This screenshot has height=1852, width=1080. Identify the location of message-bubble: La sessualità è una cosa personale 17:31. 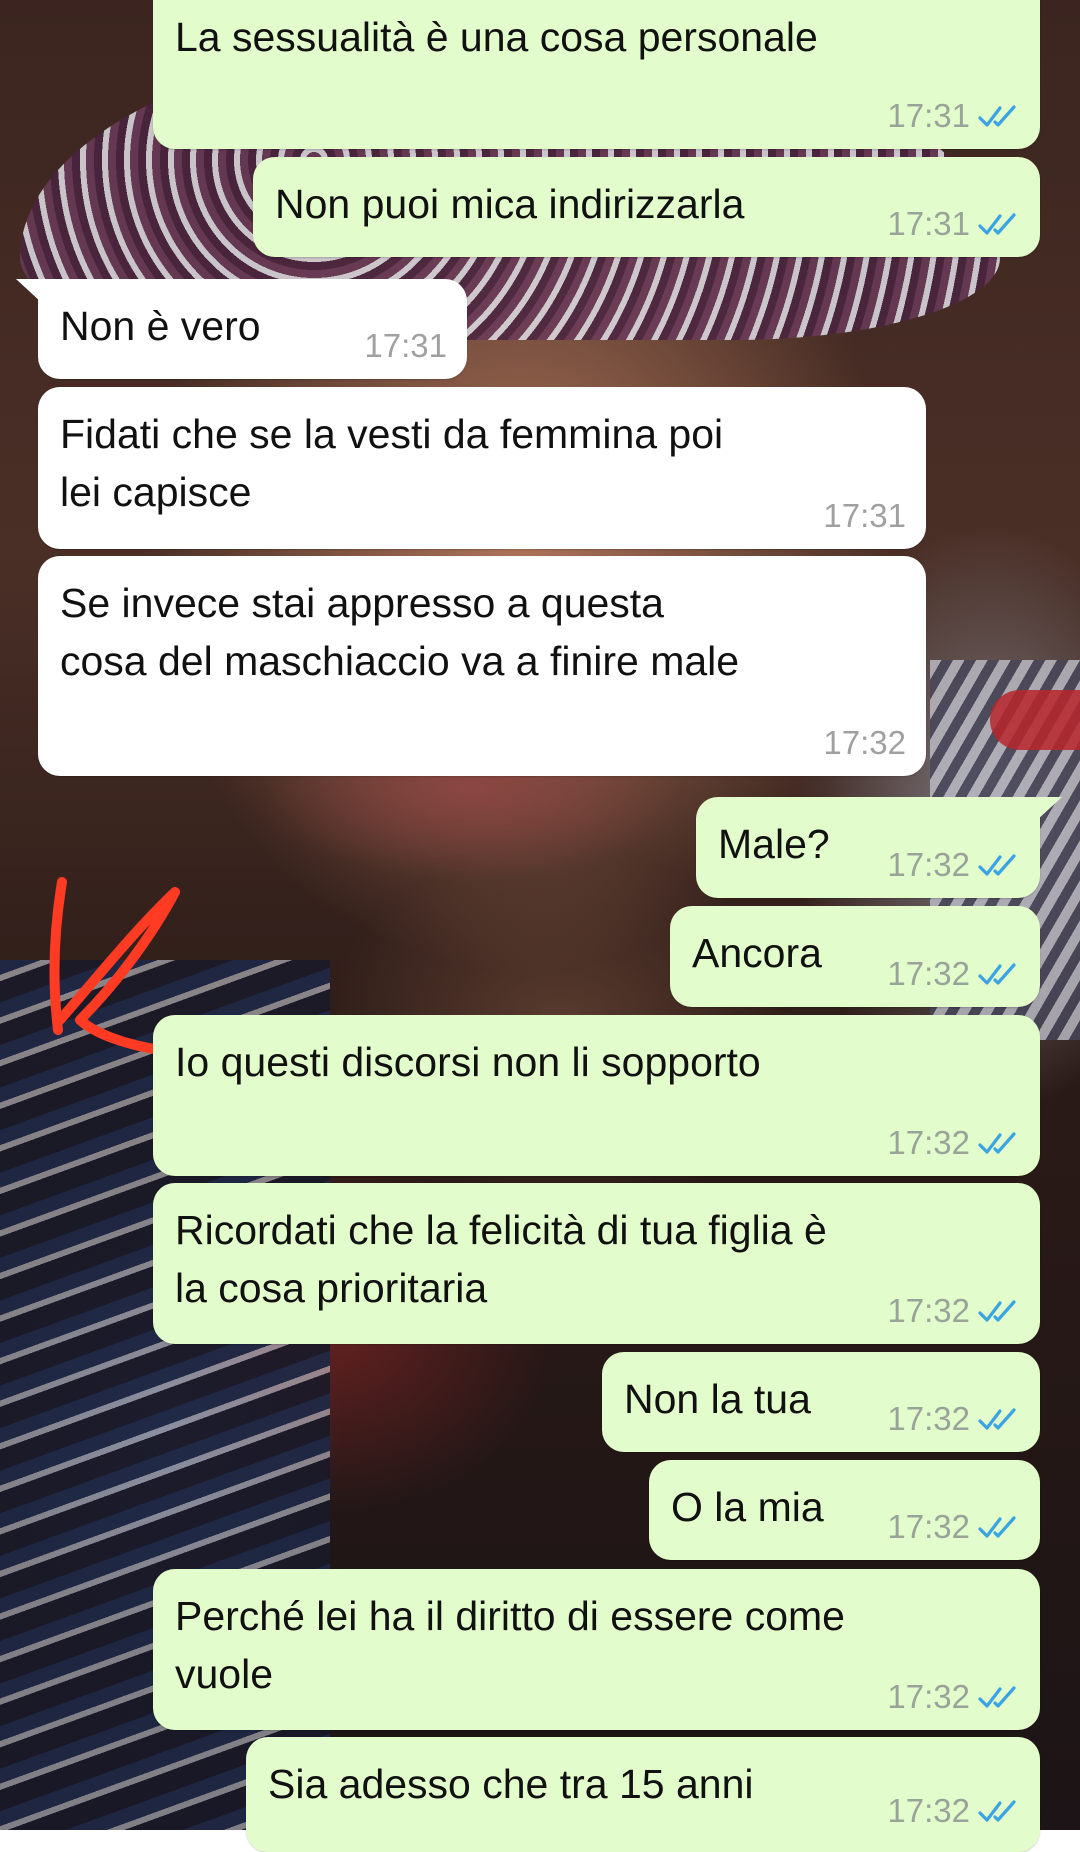
(596, 74).